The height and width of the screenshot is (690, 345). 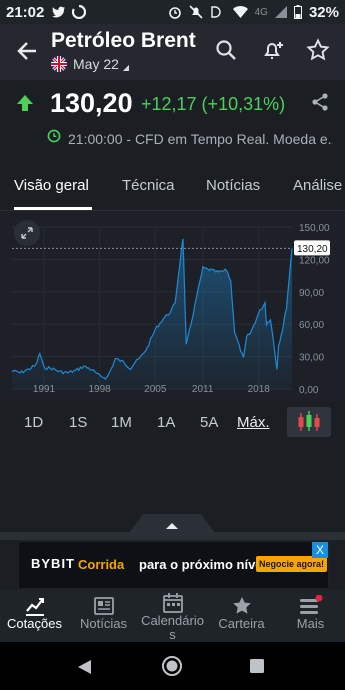 I want to click on candlestick-toggle-button, so click(x=309, y=422).